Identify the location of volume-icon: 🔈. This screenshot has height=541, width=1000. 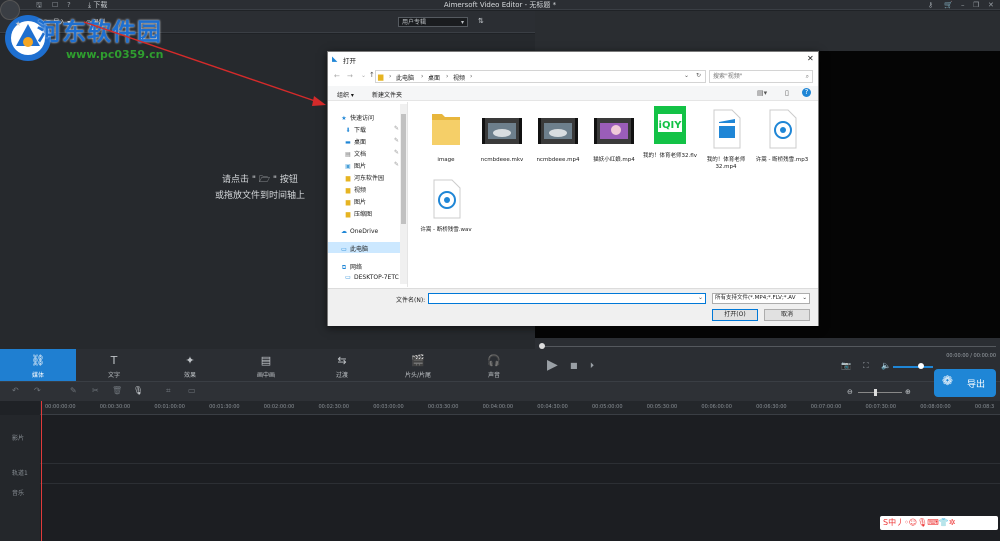
(886, 365).